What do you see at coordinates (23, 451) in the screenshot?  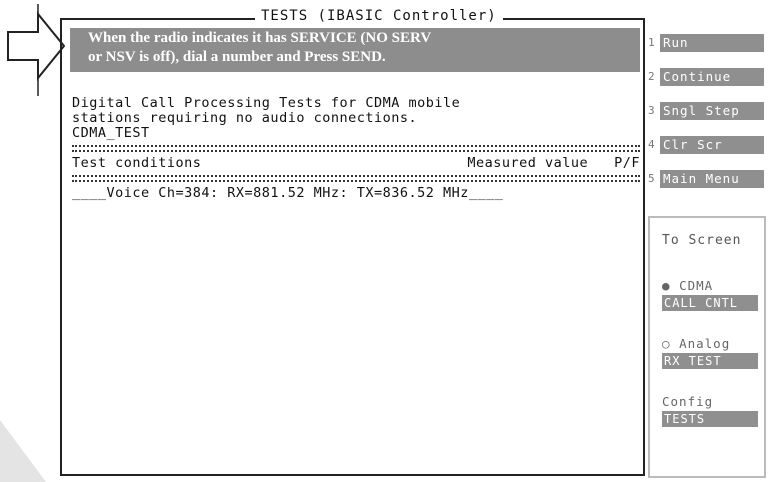 I see `decorative-corner-shape` at bounding box center [23, 451].